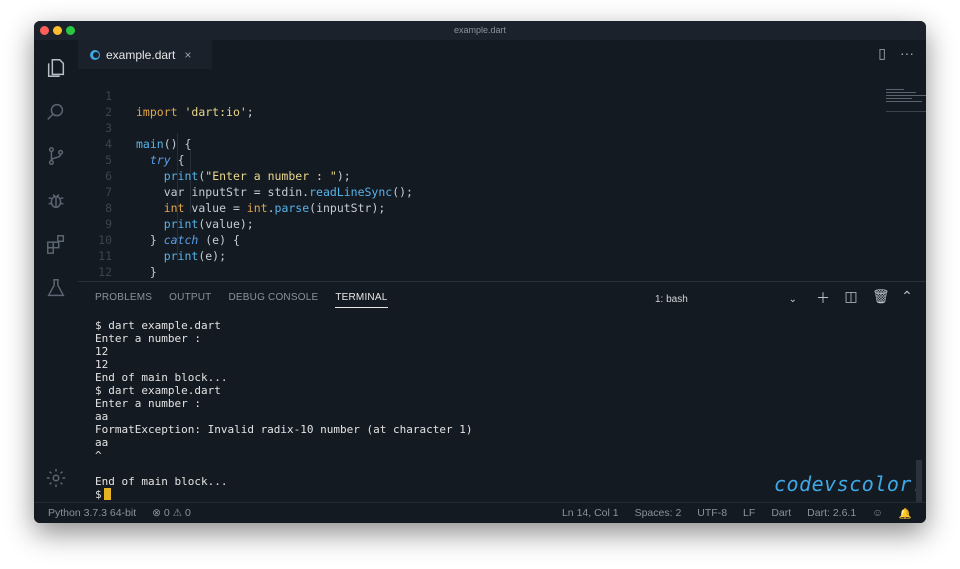 The image size is (960, 569). Describe the element at coordinates (871, 298) in the screenshot. I see `panel-actions: ＋ ◫ 🗑 ⌃ ✕` at that location.